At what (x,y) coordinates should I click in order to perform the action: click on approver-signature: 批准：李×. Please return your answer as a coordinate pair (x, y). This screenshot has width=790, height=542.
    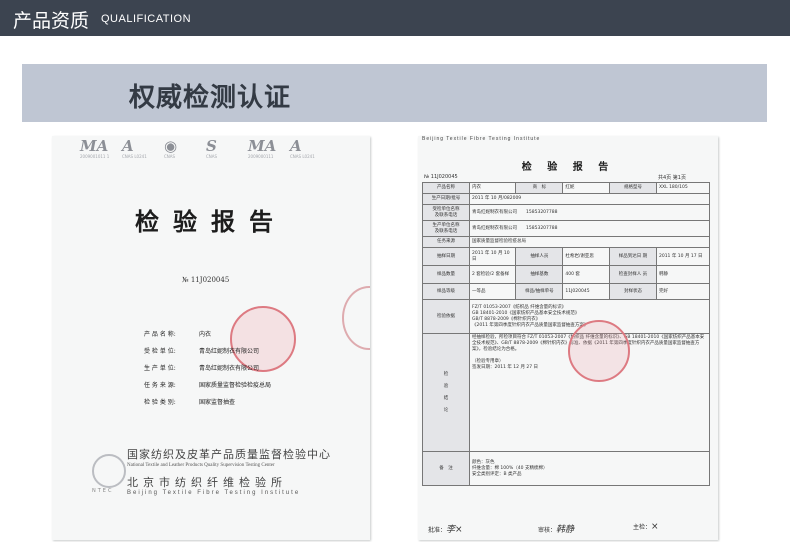
    Looking at the image, I should click on (445, 530).